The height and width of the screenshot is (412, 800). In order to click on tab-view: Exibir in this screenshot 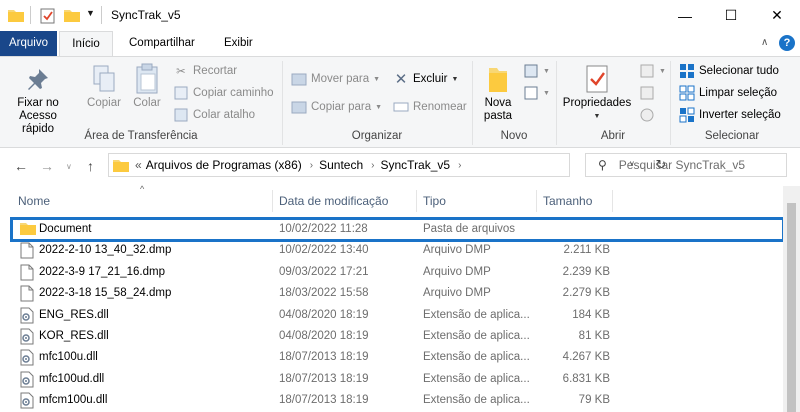, I will do `click(238, 43)`.